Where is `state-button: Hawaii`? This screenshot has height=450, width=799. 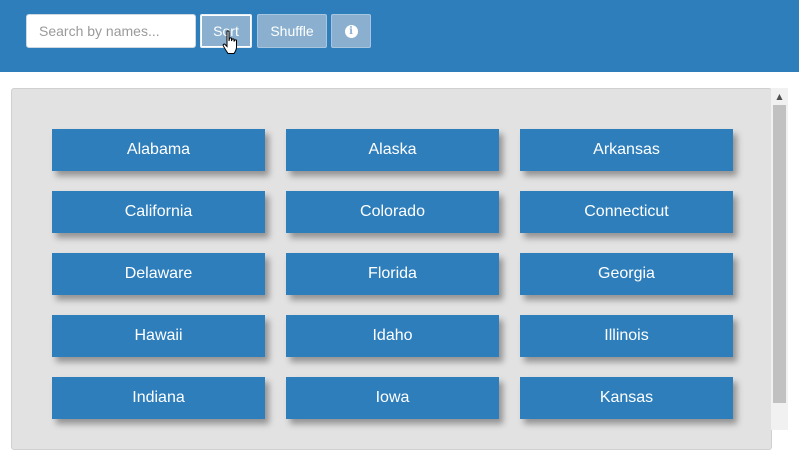
state-button: Hawaii is located at coordinates (158, 336).